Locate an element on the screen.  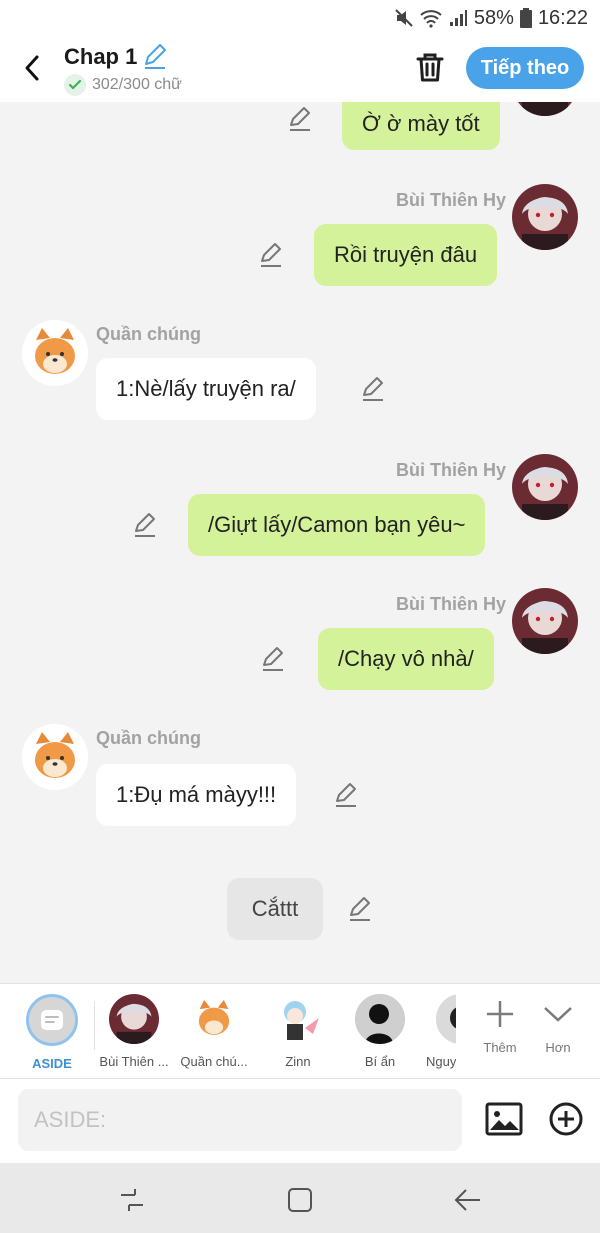
anime-avatar-icon is located at coordinates (298, 1019).